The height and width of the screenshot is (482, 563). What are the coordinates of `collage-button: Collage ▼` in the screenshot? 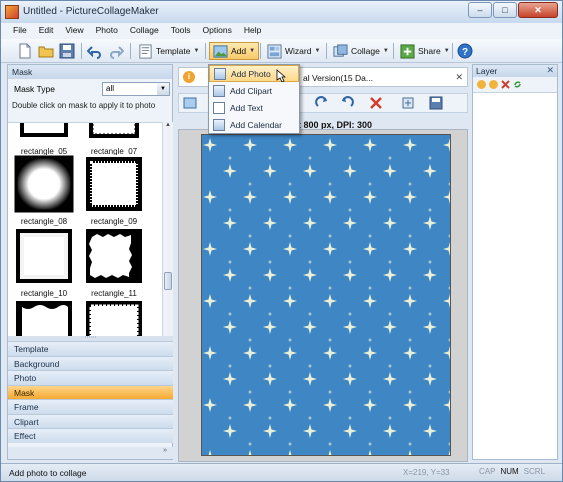 It's located at (361, 51).